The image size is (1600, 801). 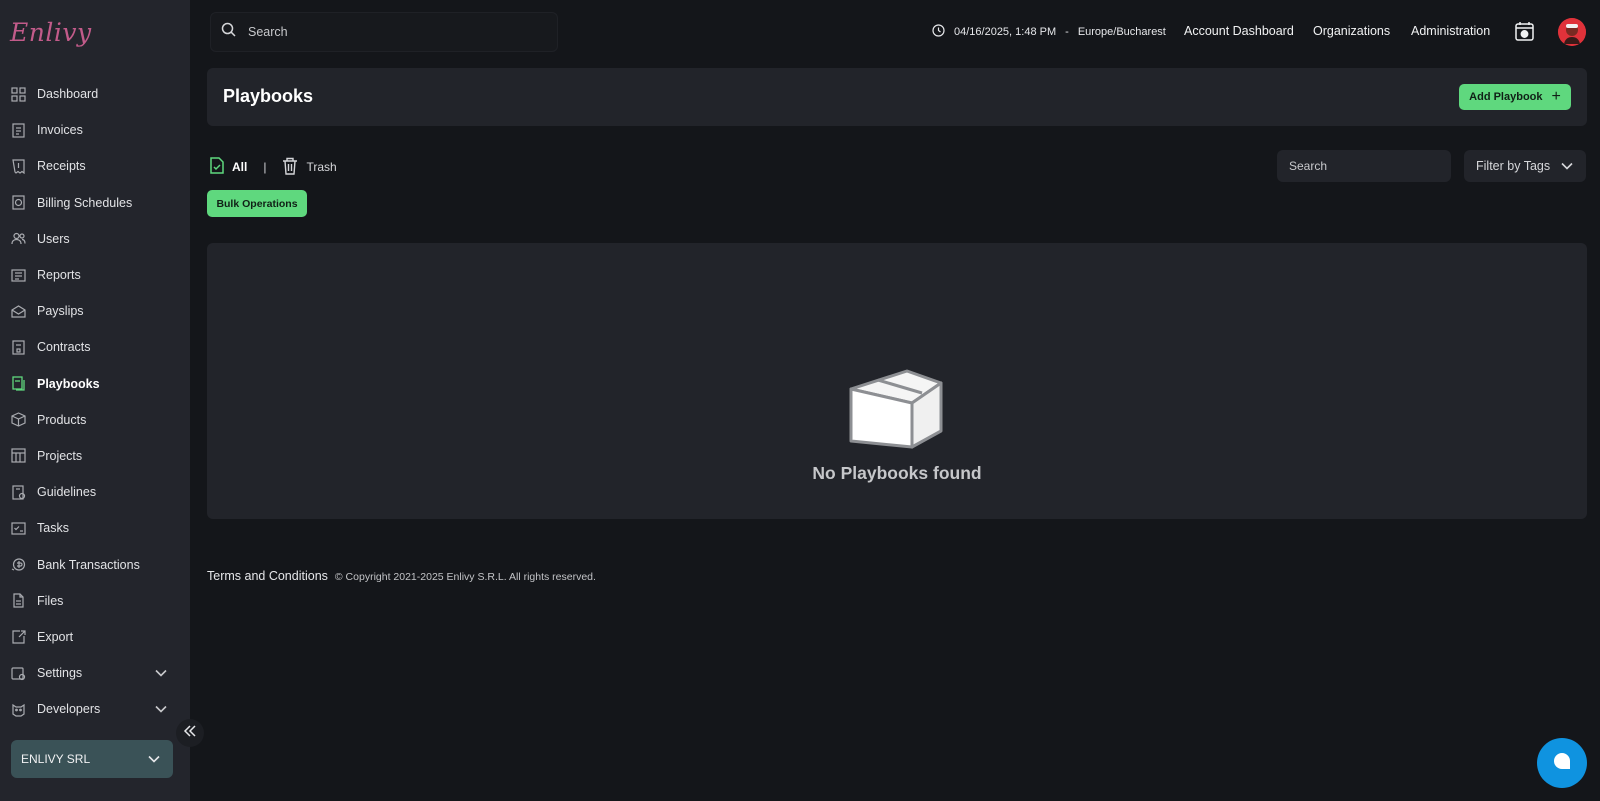 I want to click on file-icon, so click(x=18, y=601).